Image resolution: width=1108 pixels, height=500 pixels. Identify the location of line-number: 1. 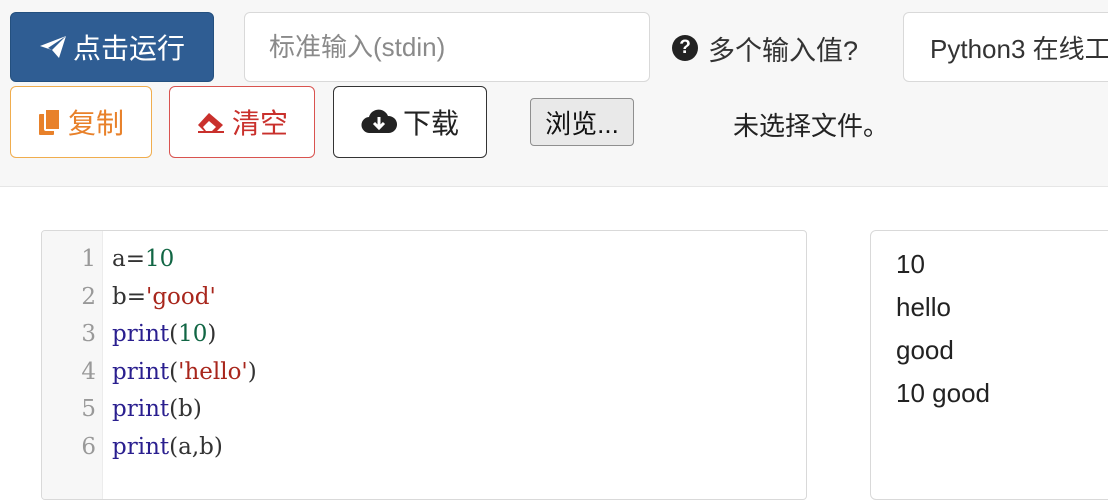
(88, 259).